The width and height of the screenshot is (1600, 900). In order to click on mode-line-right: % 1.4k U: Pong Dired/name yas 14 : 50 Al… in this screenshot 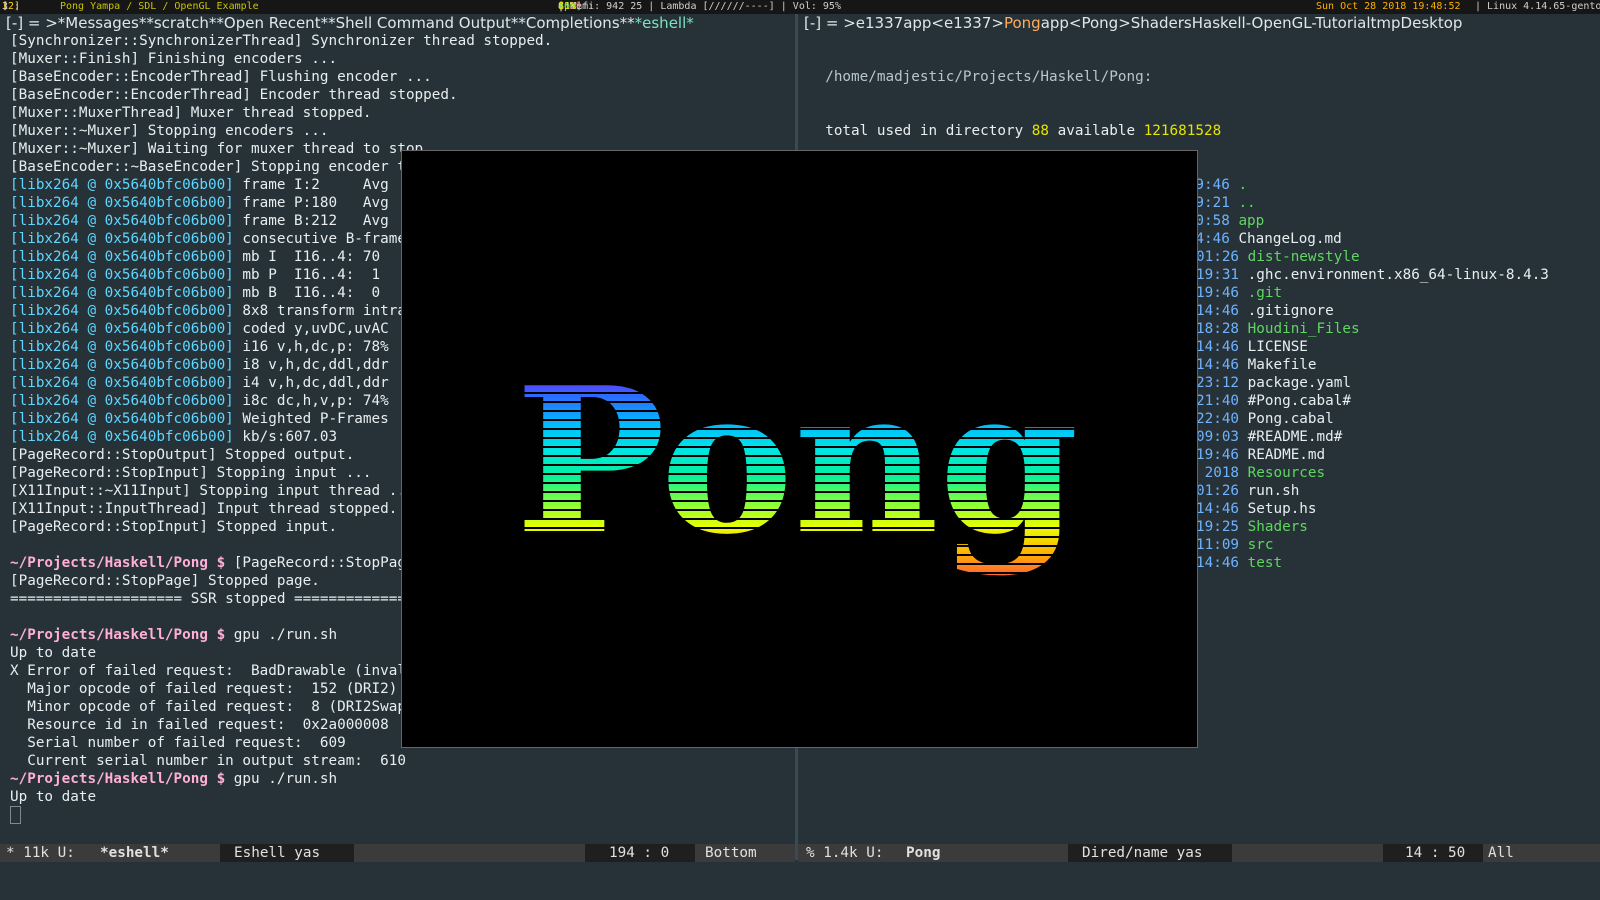, I will do `click(1199, 853)`.